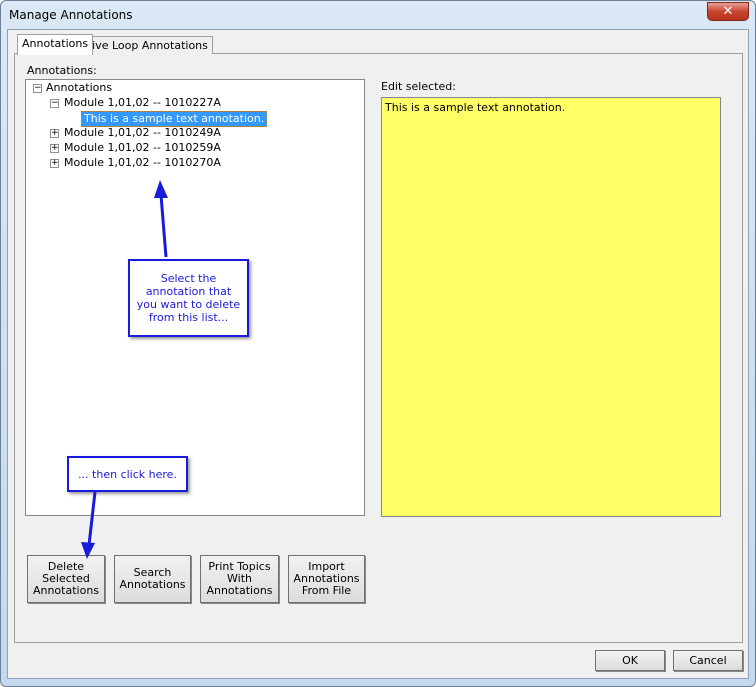 This screenshot has height=687, width=756. Describe the element at coordinates (92, 518) in the screenshot. I see `arrow-down-line` at that location.